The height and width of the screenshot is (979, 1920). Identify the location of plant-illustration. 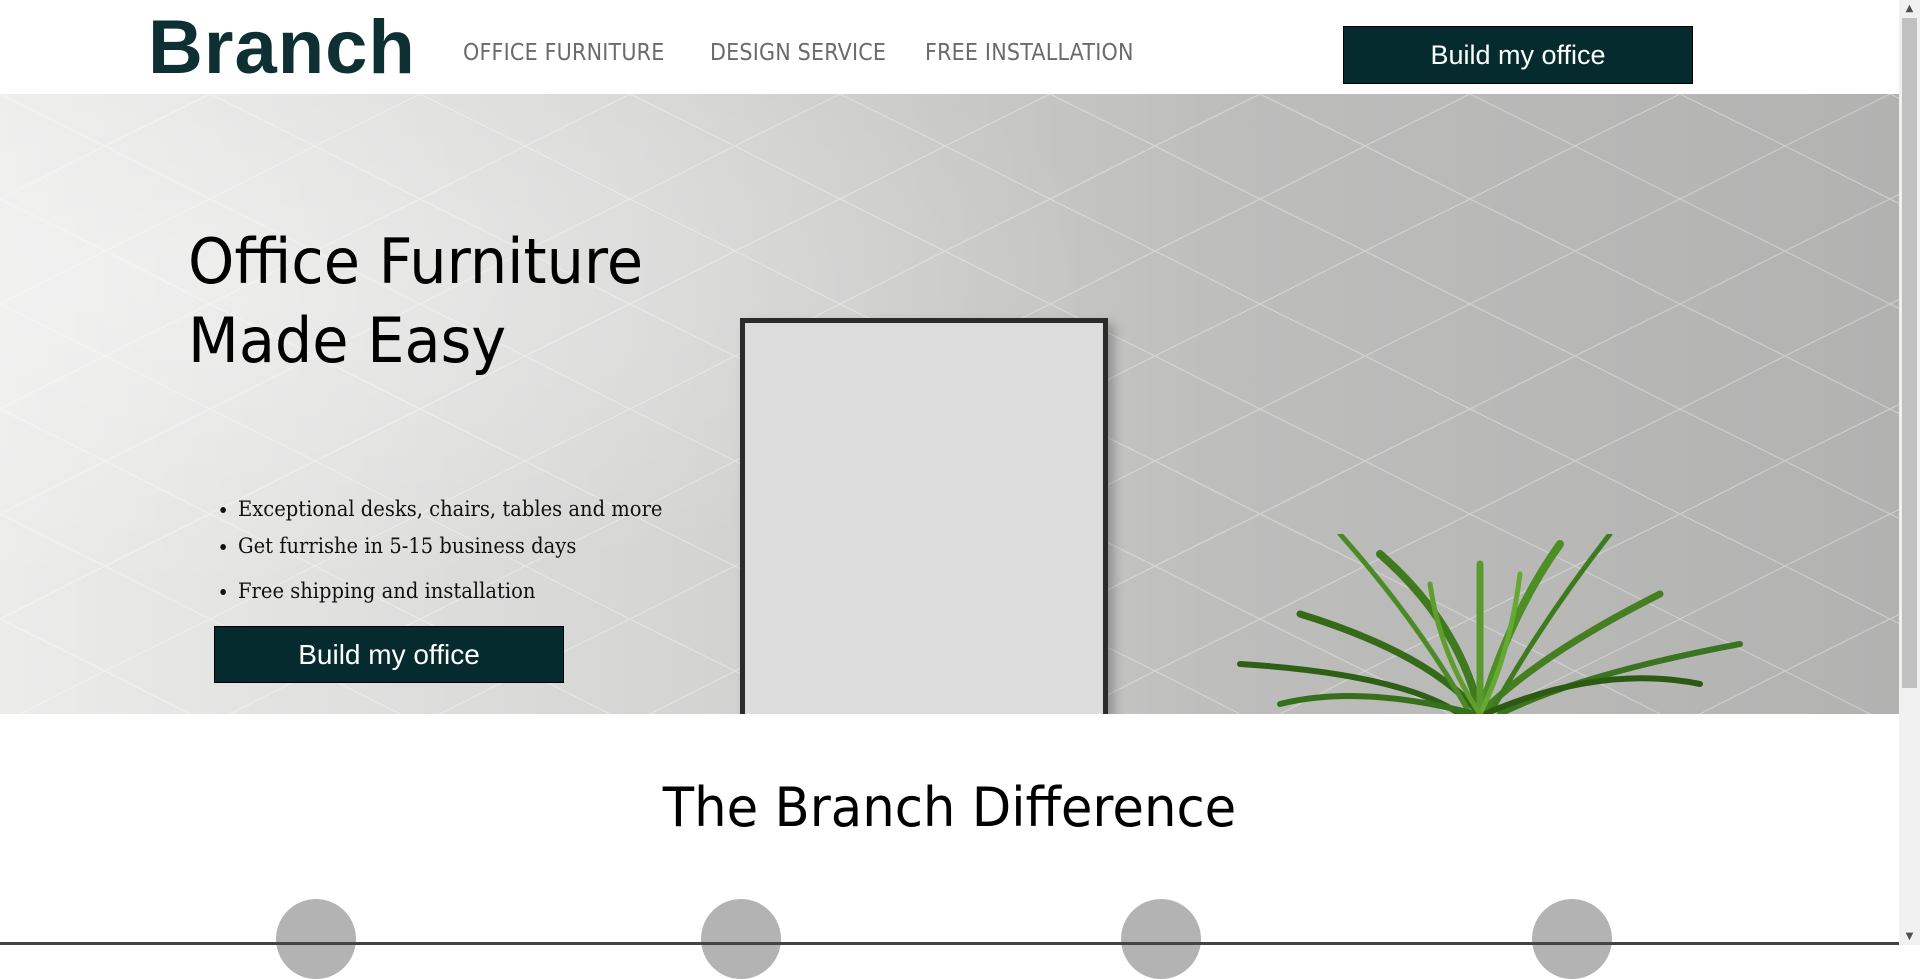
(1490, 624).